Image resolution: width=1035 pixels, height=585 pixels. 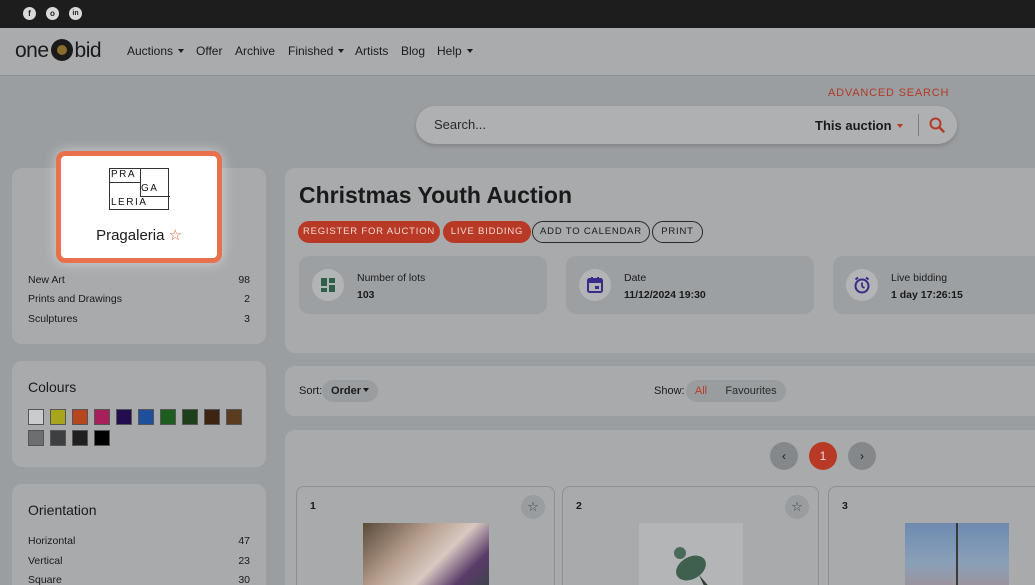 I want to click on auction-title: Christmas Youth Auction, so click(x=436, y=195).